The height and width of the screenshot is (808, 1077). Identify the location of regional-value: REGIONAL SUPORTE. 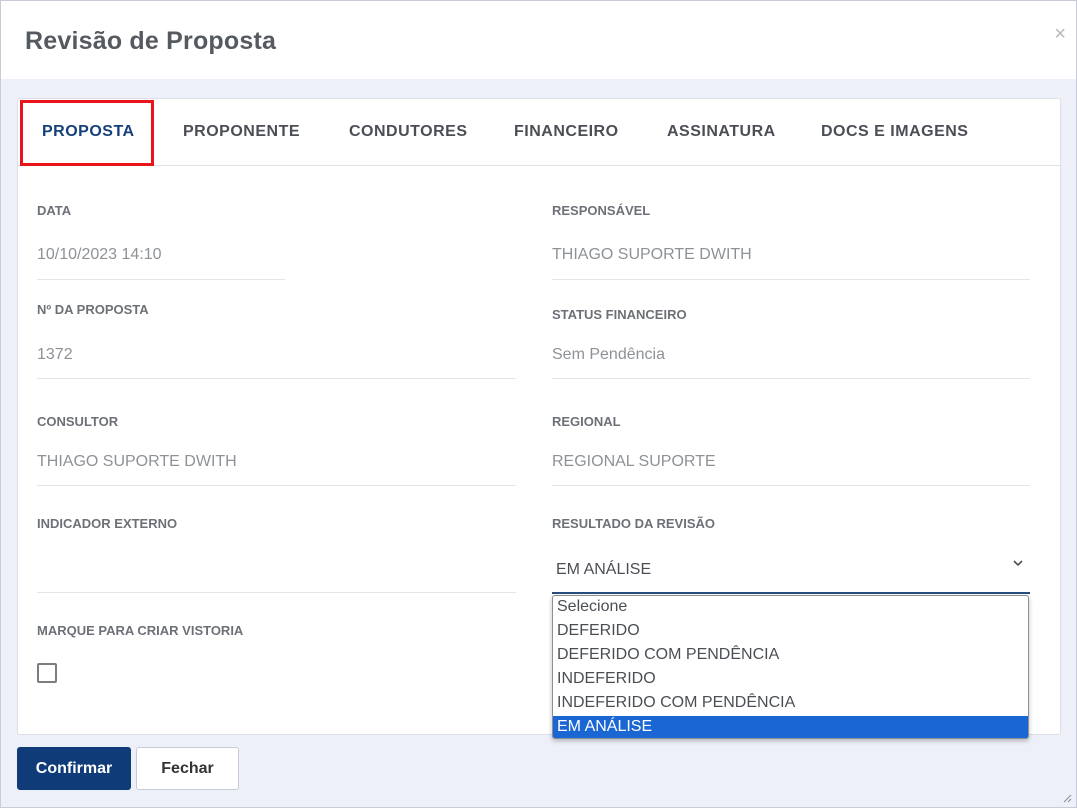
(634, 461).